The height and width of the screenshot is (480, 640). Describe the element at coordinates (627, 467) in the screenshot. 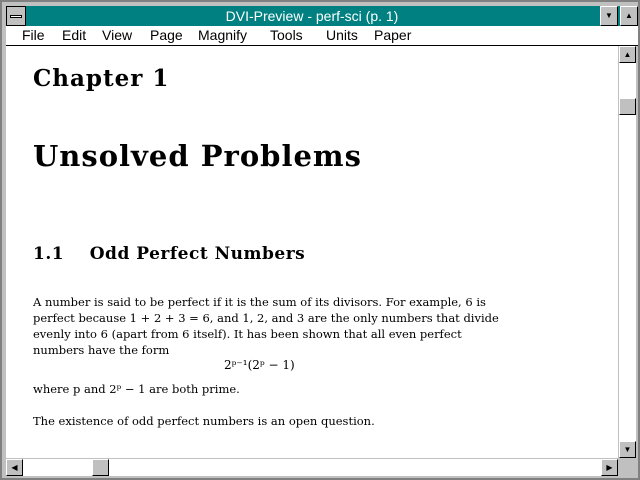

I see `scrollbar-corner` at that location.